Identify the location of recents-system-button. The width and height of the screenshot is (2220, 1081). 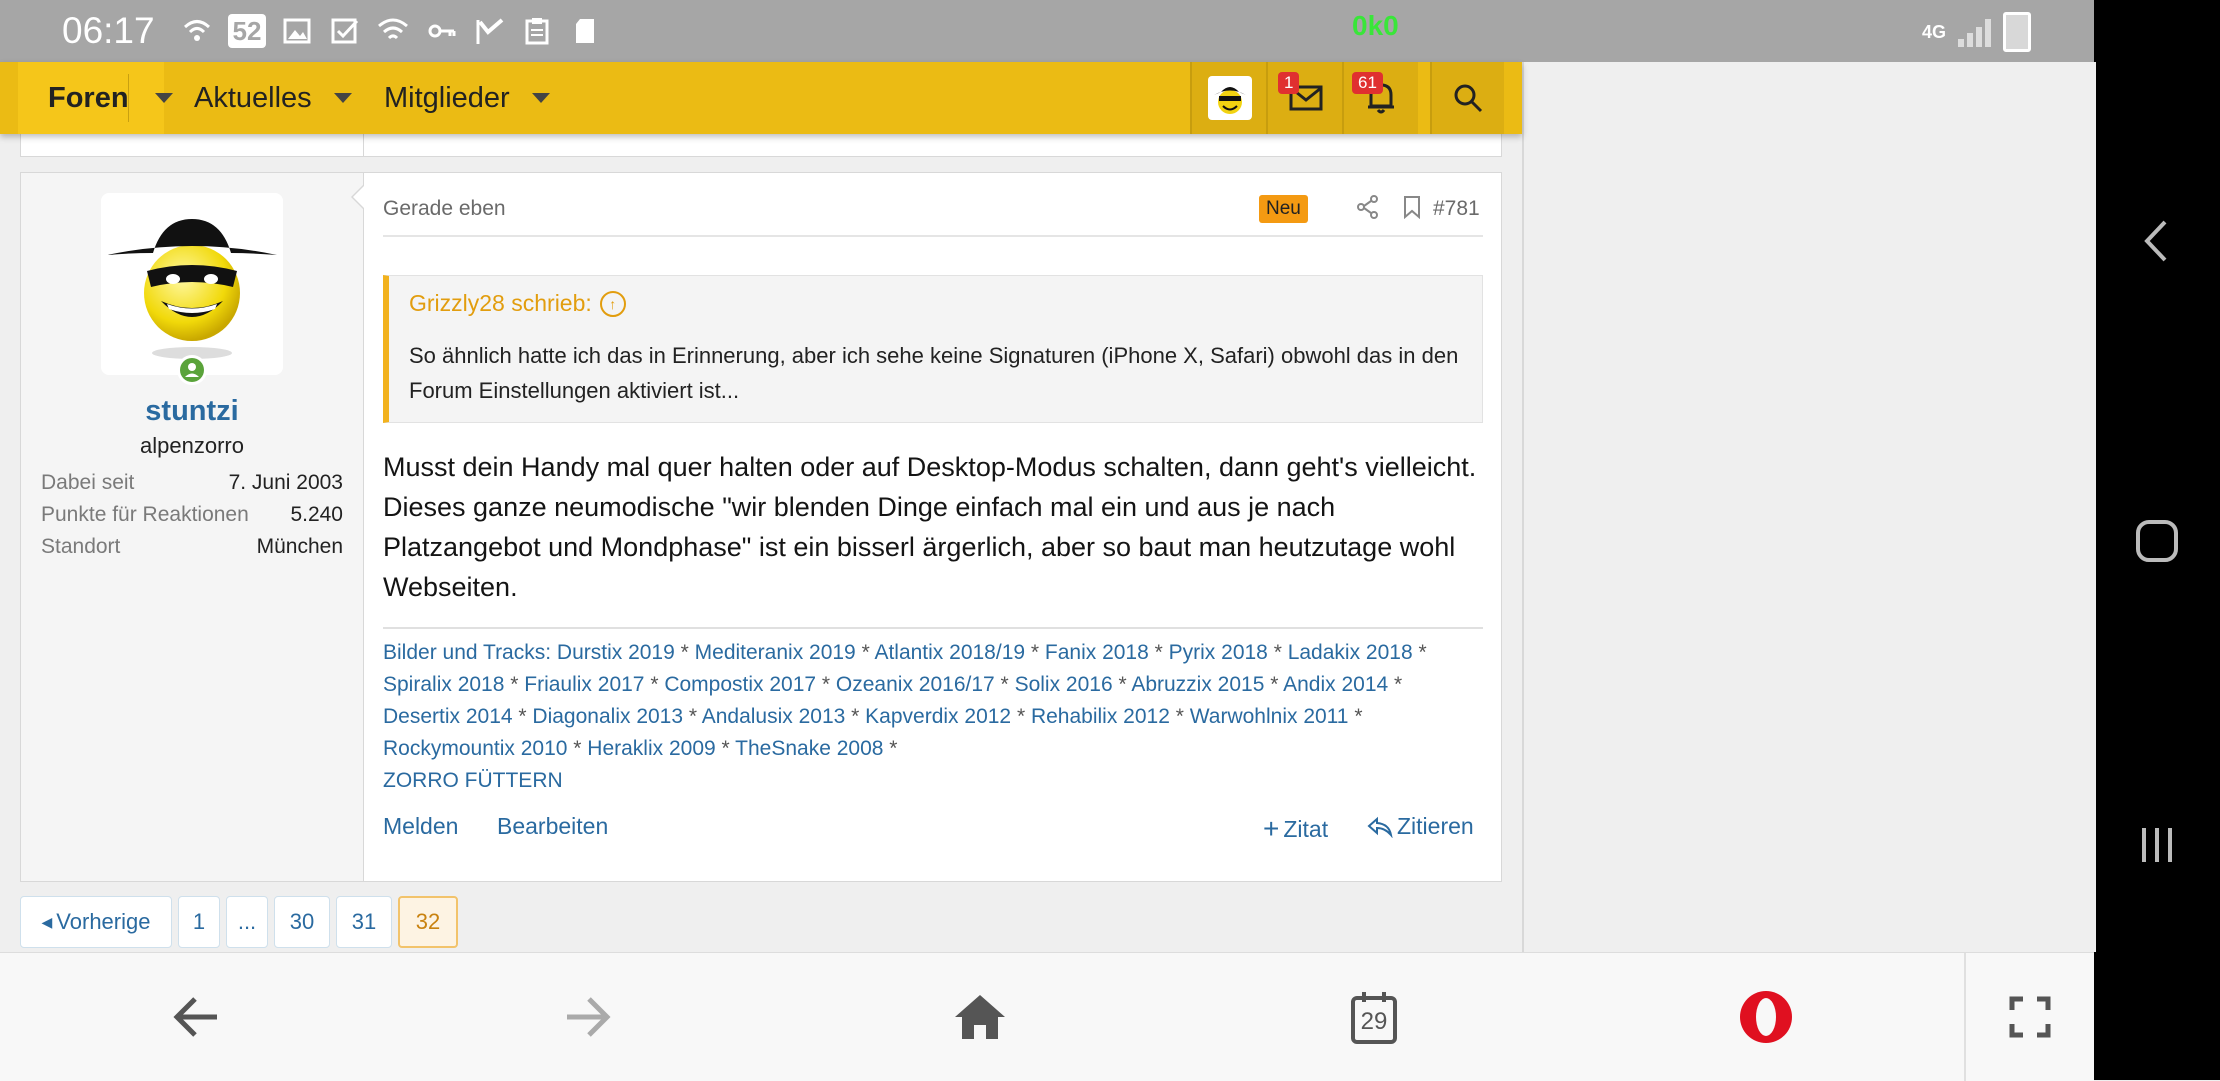
(2157, 847).